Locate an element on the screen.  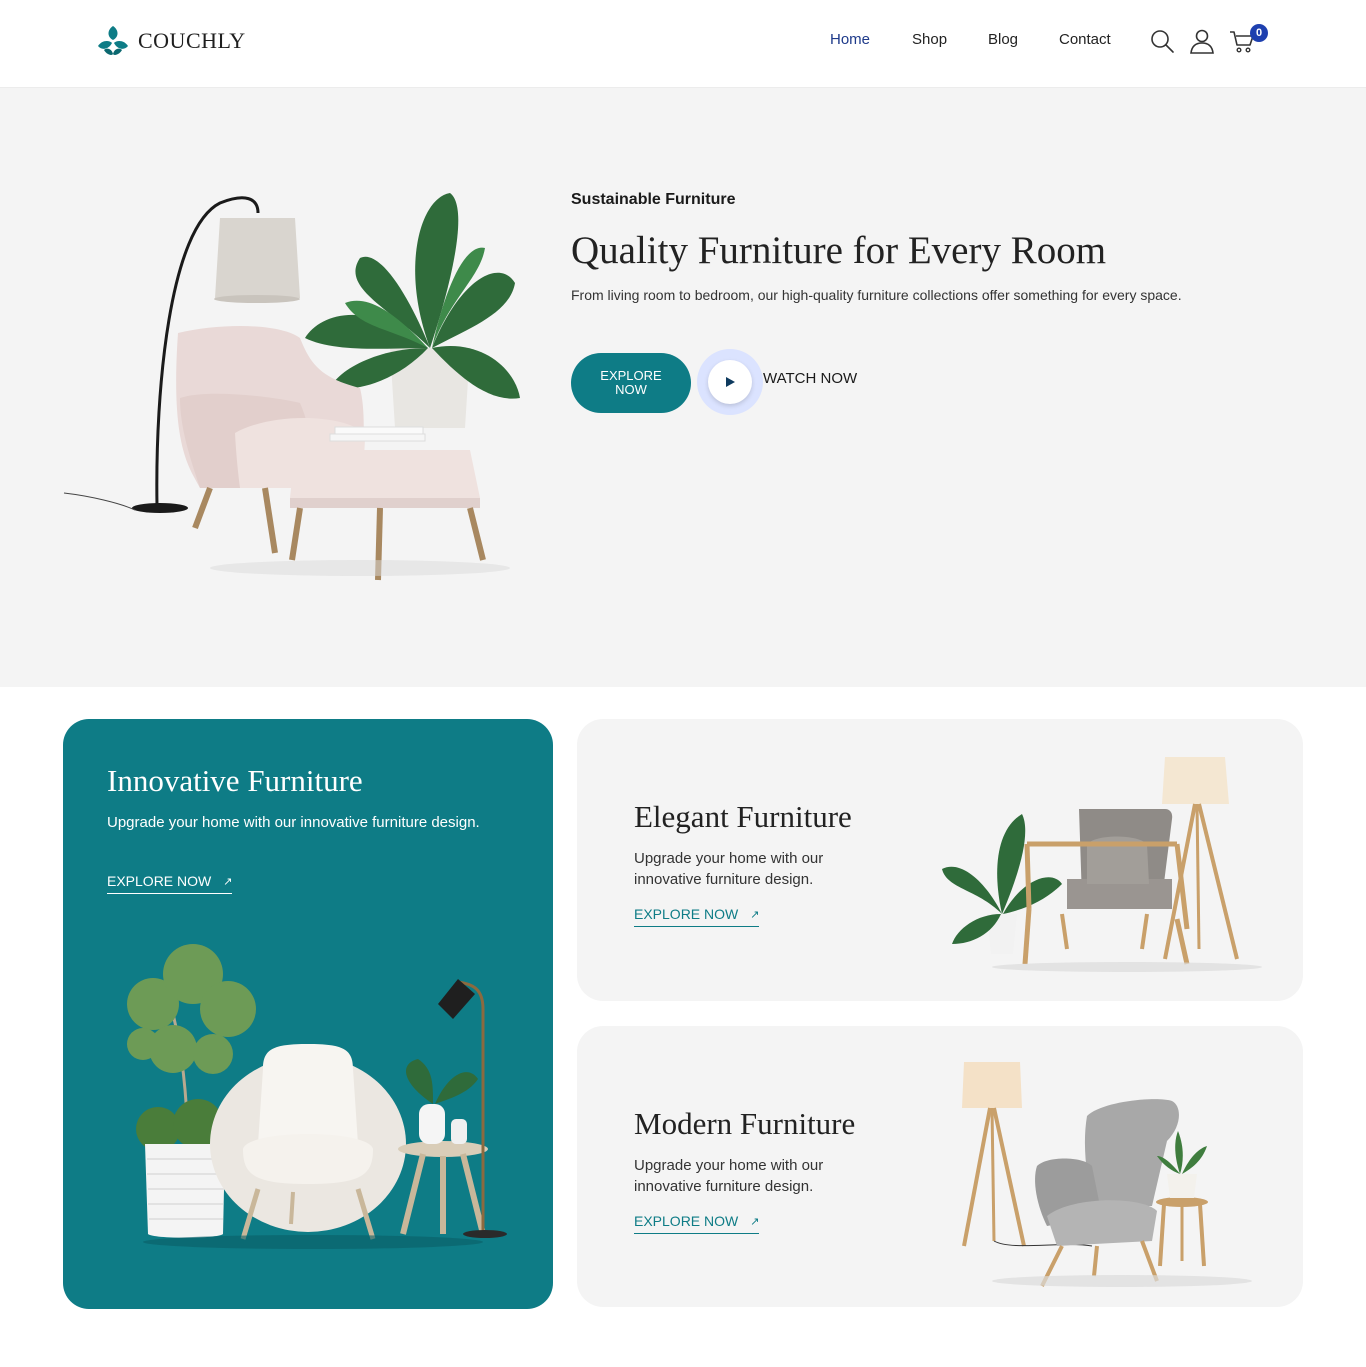
white-chair-tree-lamp-image is located at coordinates (317, 1096).